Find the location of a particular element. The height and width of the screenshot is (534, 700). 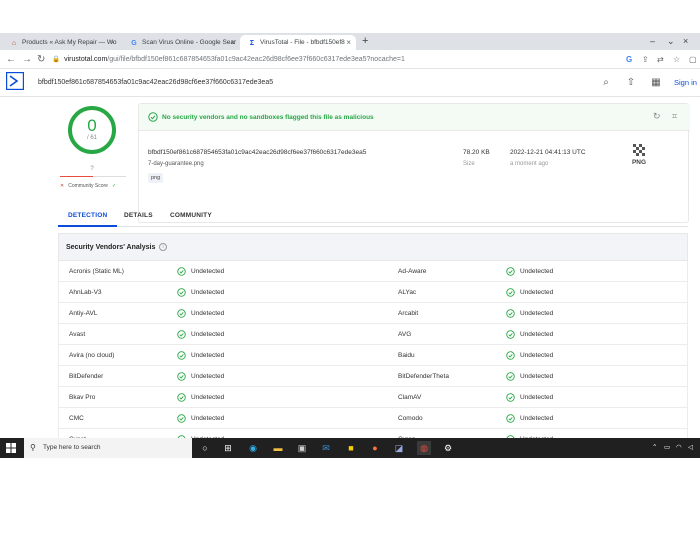

chevron-down-icon: ⌄ is located at coordinates (671, 41).